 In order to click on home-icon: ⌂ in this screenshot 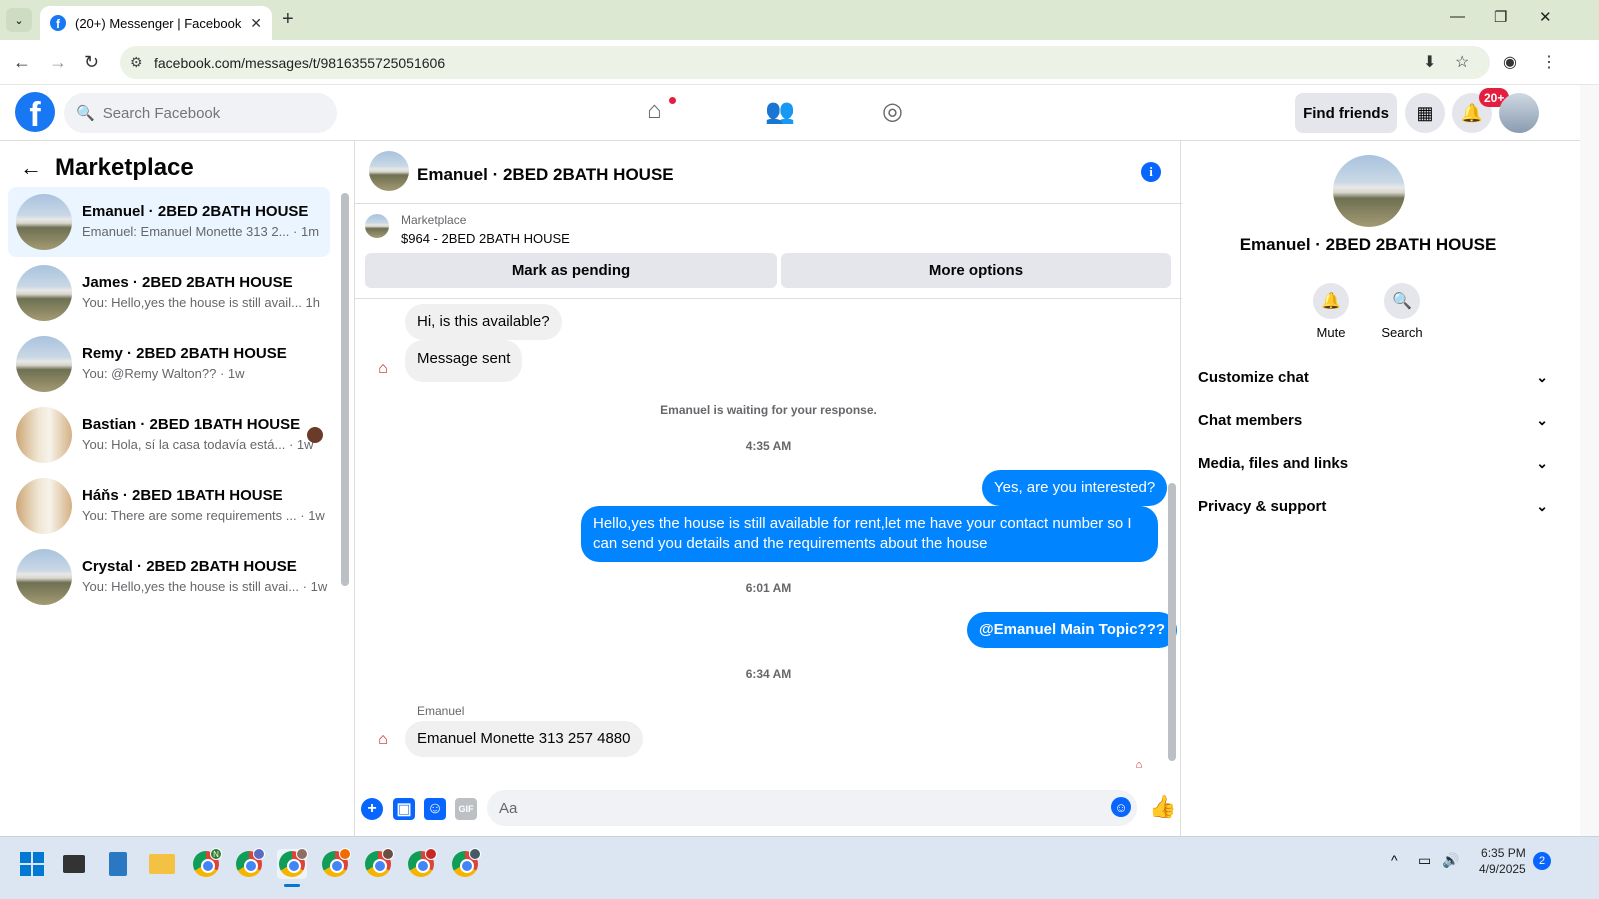, I will do `click(654, 111)`.